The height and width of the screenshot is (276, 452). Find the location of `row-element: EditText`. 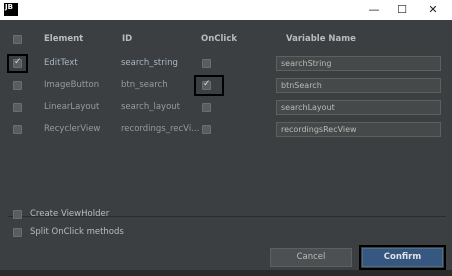

row-element: EditText is located at coordinates (61, 63).